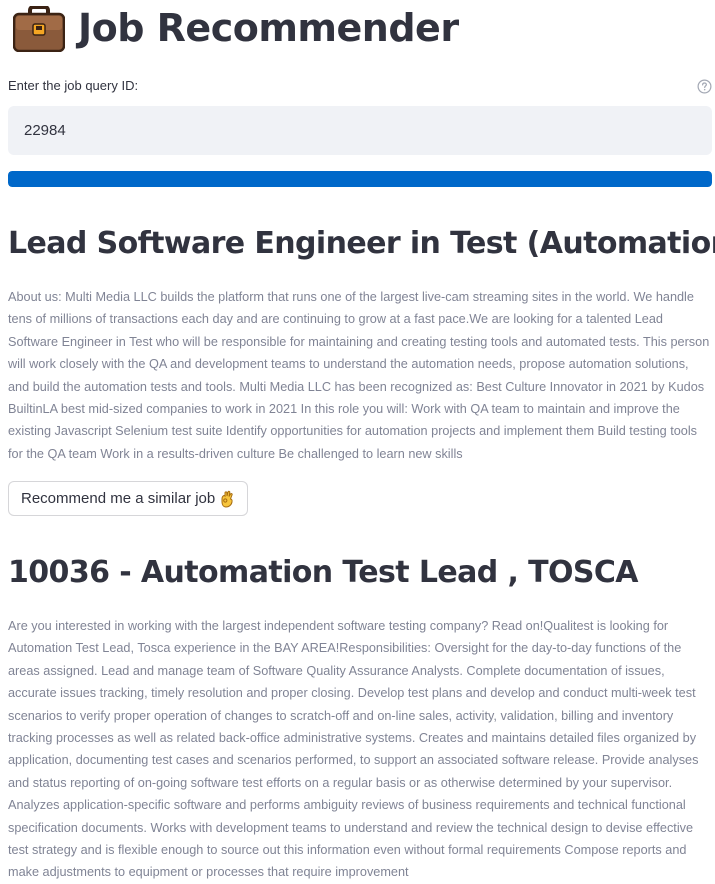 Image resolution: width=715 pixels, height=884 pixels. Describe the element at coordinates (323, 572) in the screenshot. I see `recommended-job-title: 10036 - Automation Test Lead , TOSCA` at that location.